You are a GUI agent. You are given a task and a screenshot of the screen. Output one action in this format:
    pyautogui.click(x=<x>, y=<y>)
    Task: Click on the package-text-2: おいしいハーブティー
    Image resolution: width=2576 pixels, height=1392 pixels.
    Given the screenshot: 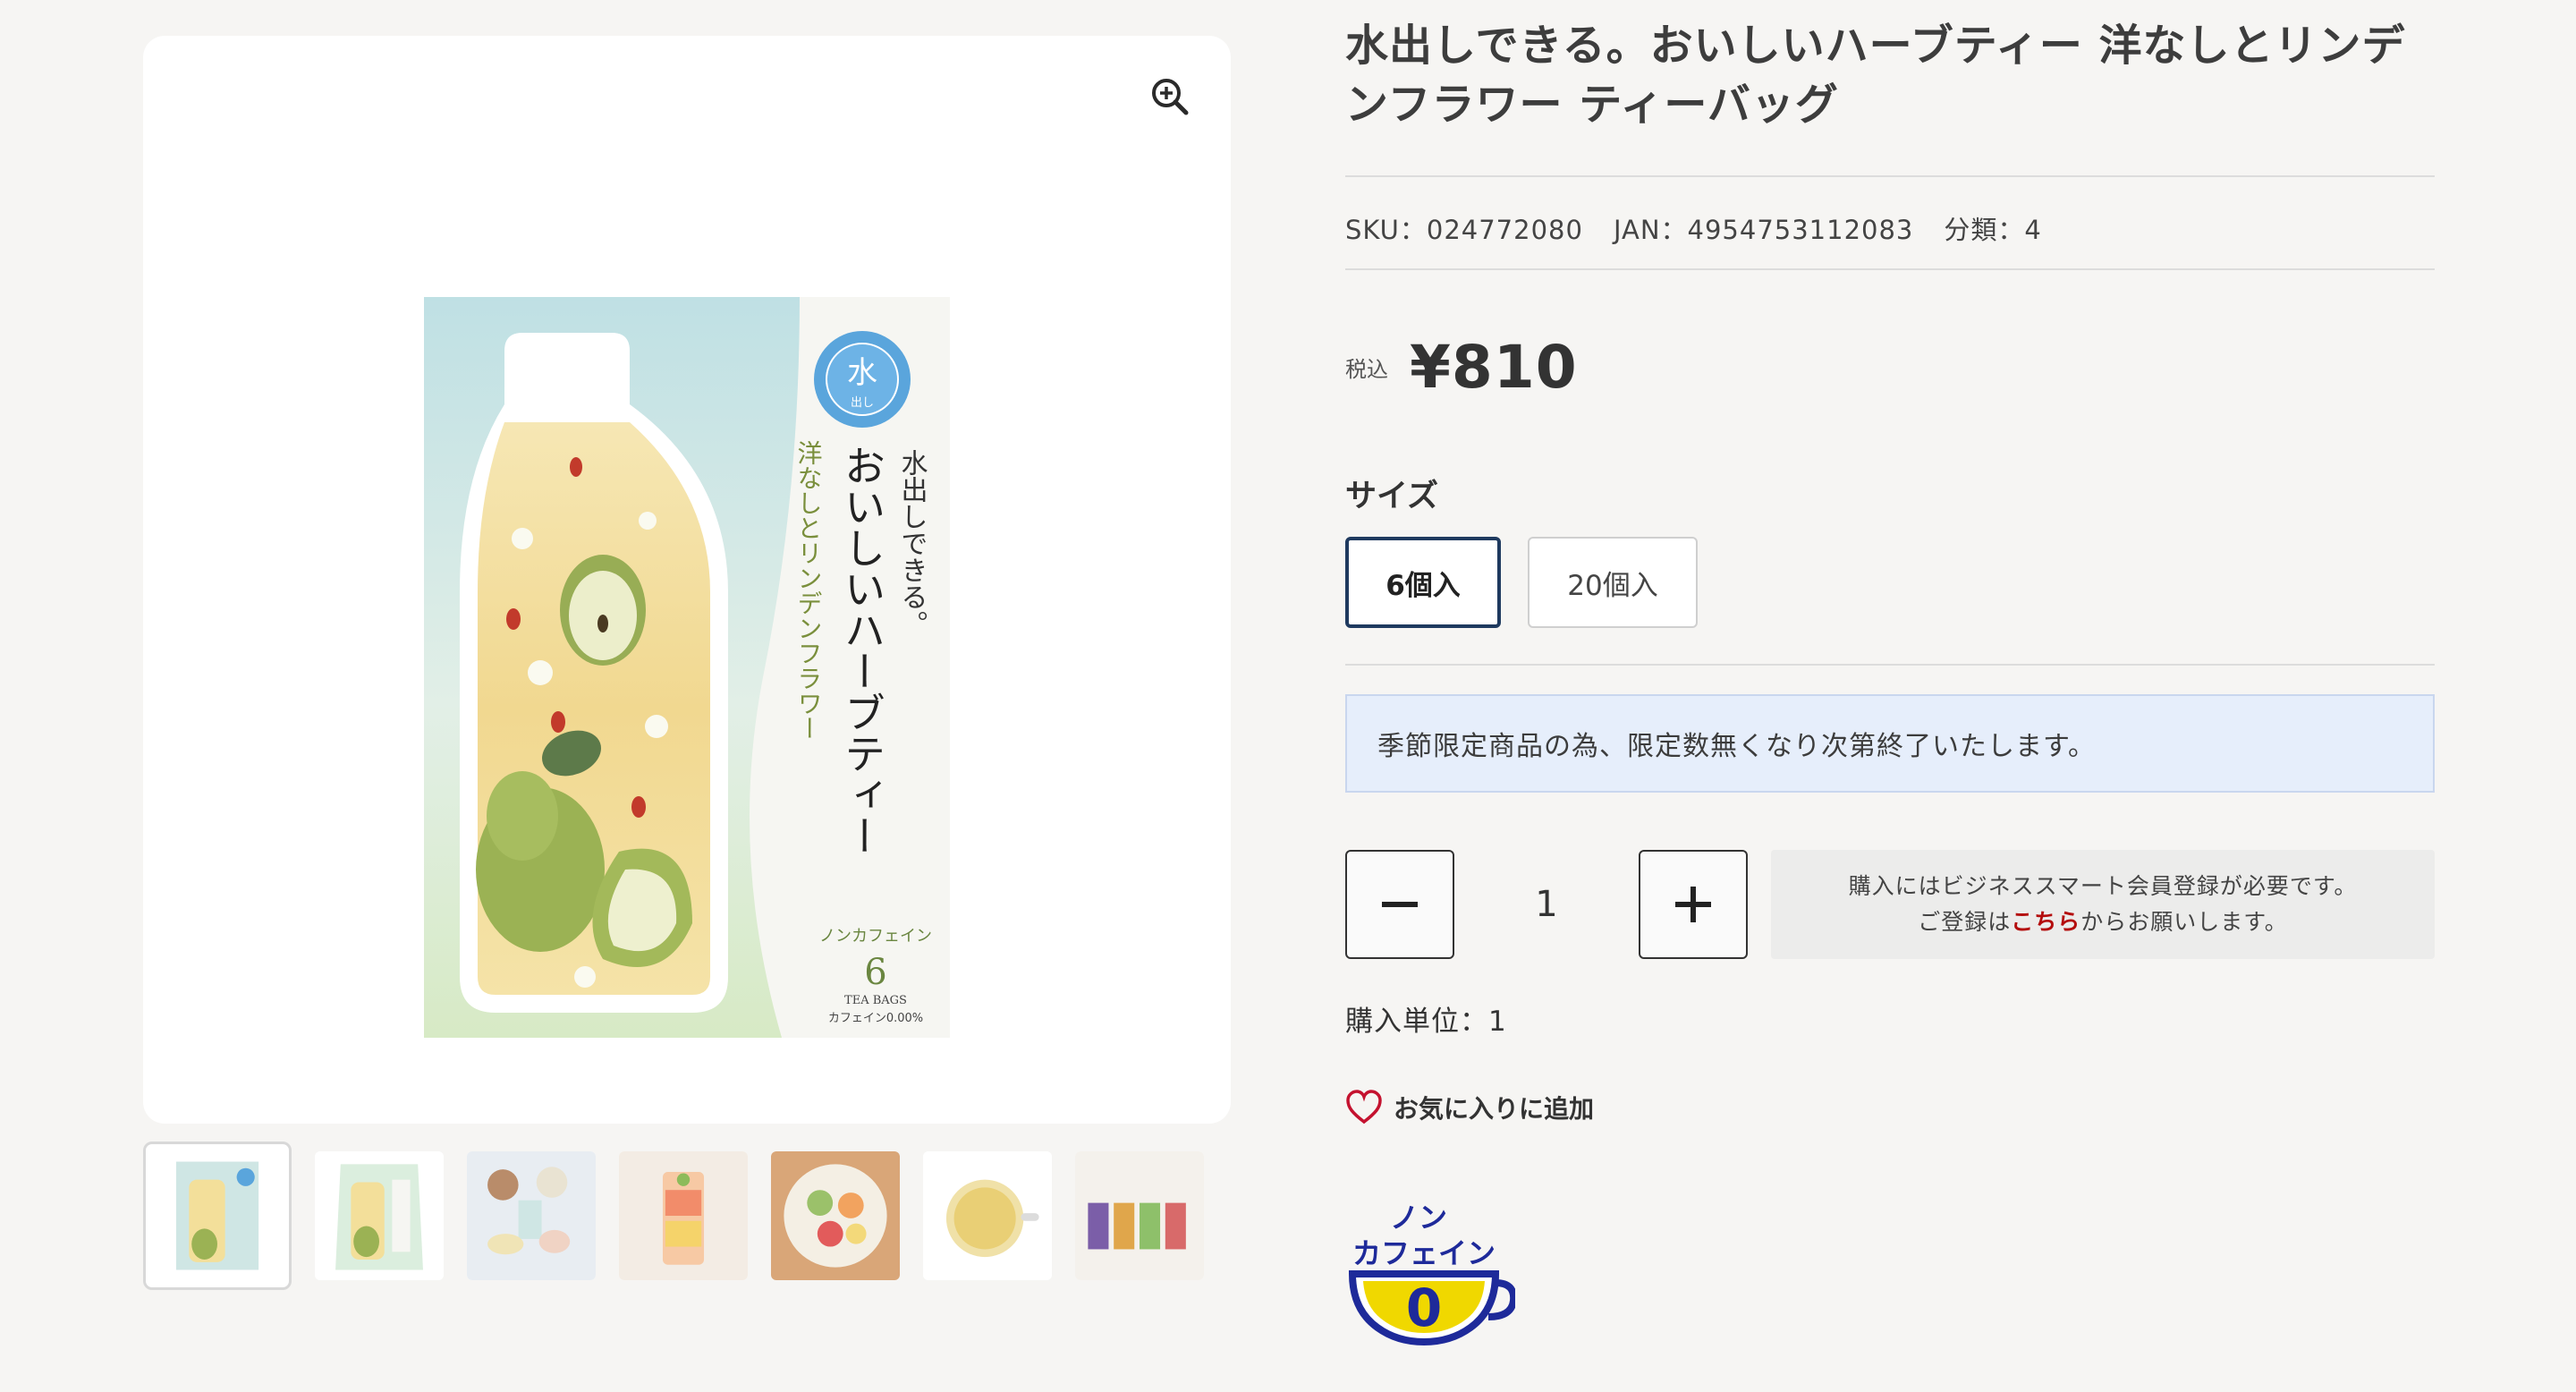 What is the action you would take?
    pyautogui.click(x=862, y=650)
    